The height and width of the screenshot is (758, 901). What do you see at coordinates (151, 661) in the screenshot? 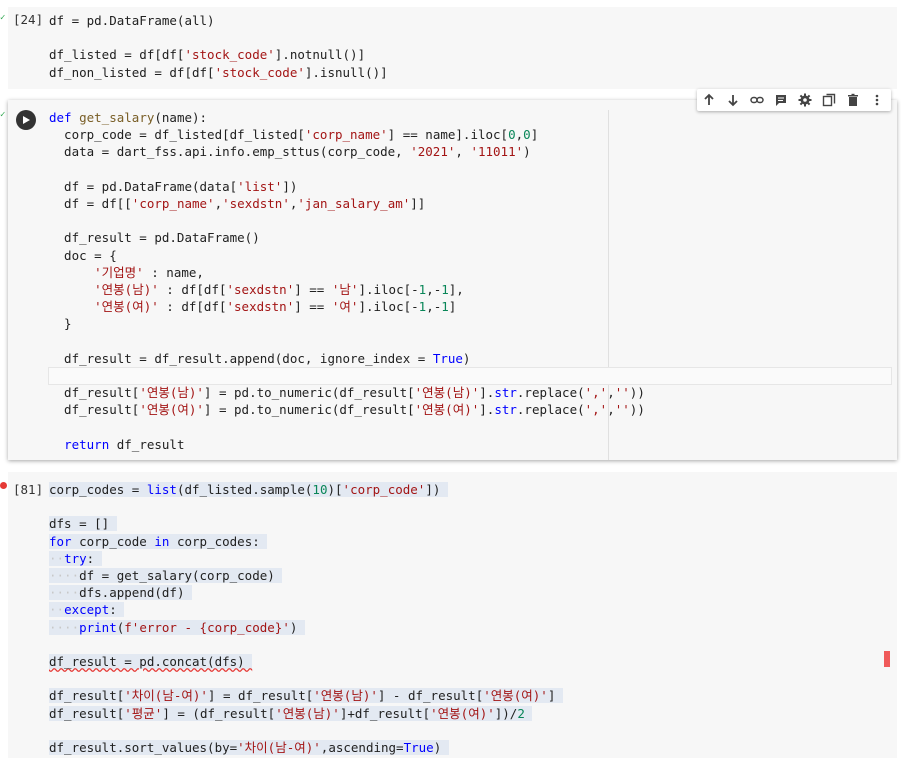
I see `code-line: df_result = pd.concat(dfs)` at bounding box center [151, 661].